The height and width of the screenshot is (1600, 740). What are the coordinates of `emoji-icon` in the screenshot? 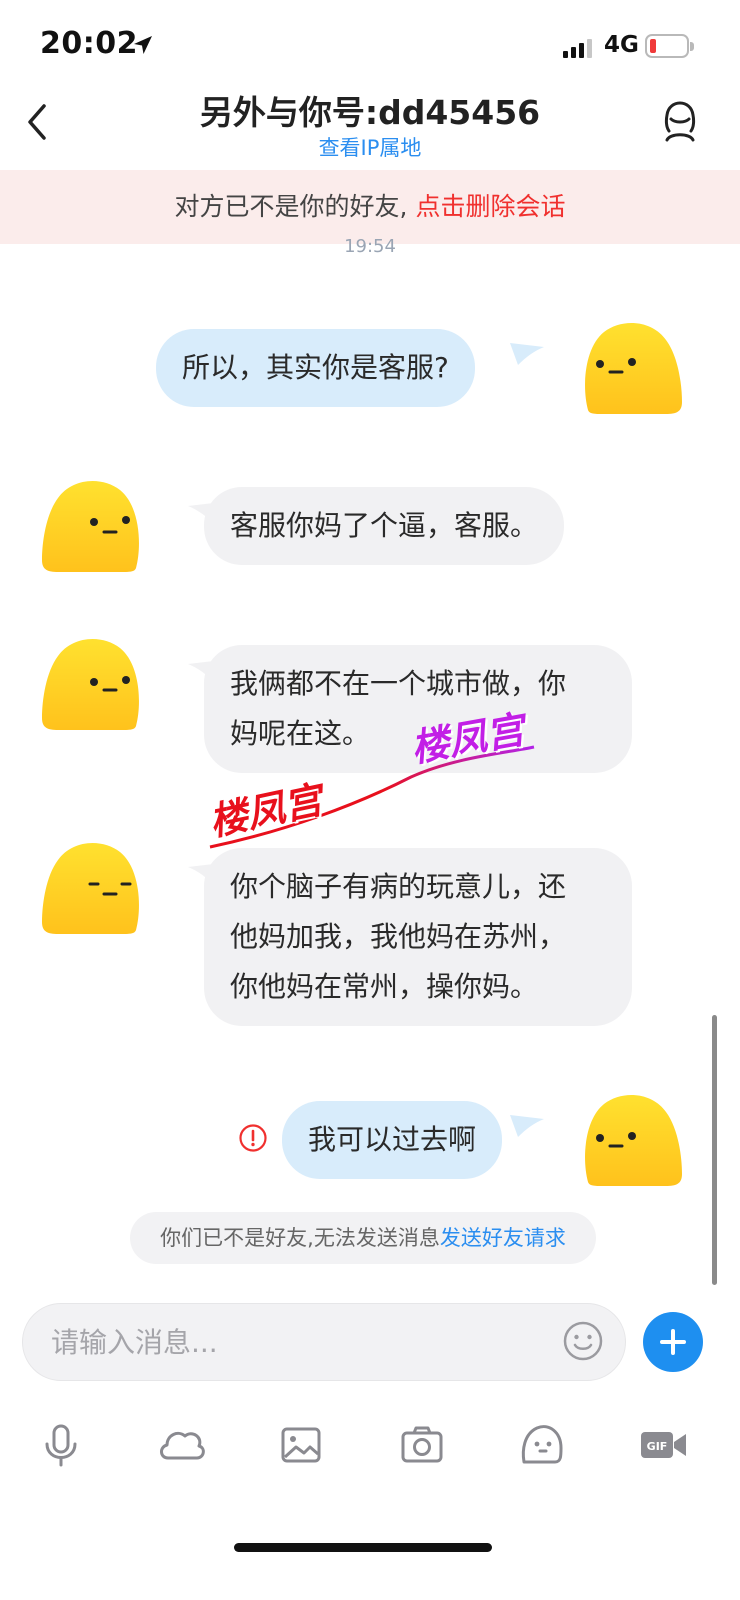 It's located at (583, 1341).